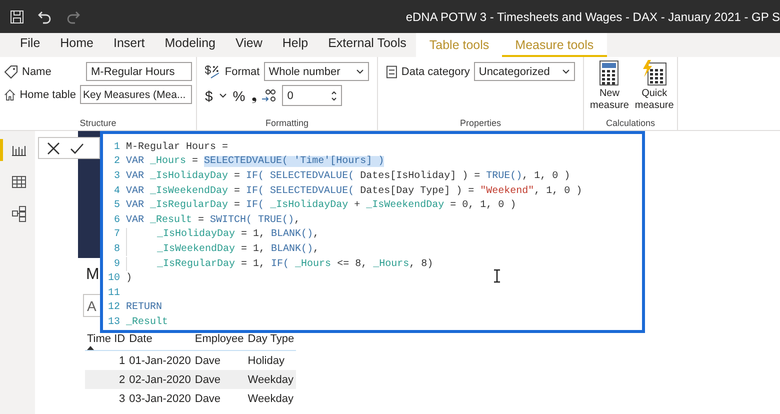 This screenshot has height=414, width=780. I want to click on ribbon-tab: Modeling, so click(190, 45).